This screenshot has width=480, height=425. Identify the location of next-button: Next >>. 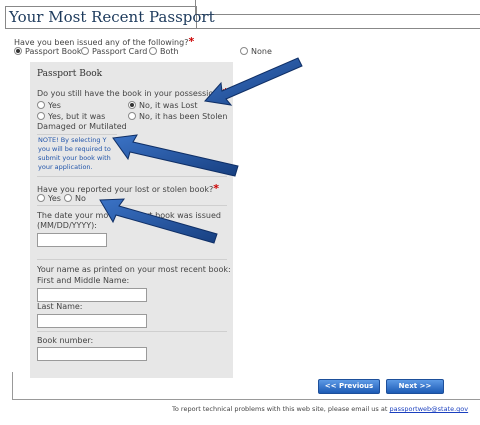
(415, 386).